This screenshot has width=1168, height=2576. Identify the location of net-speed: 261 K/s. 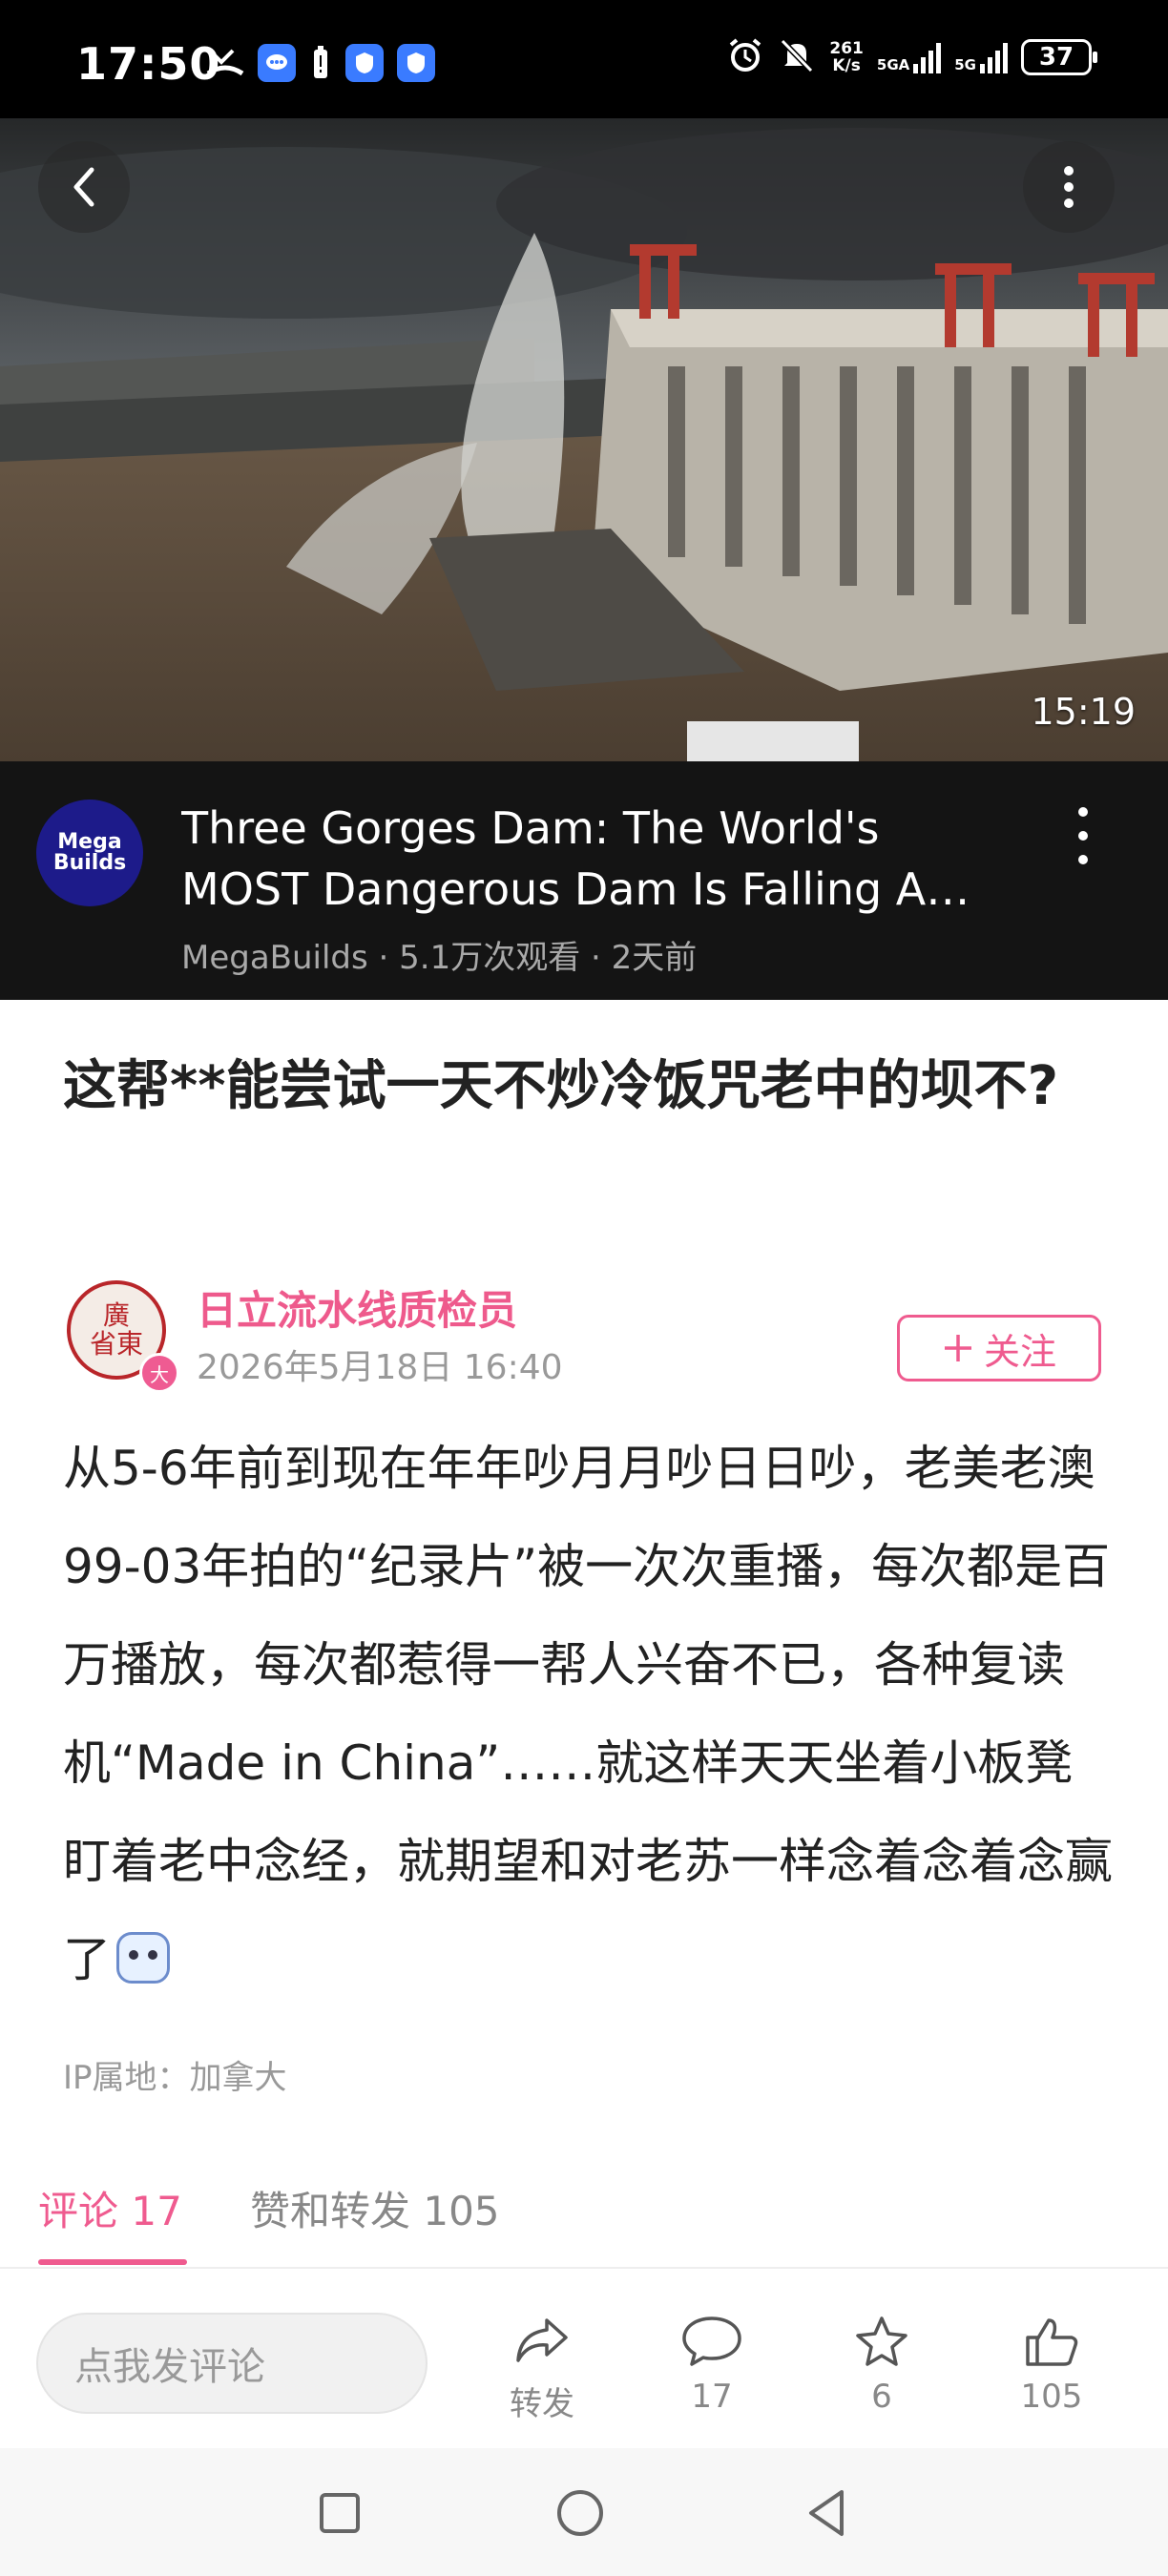
(846, 57).